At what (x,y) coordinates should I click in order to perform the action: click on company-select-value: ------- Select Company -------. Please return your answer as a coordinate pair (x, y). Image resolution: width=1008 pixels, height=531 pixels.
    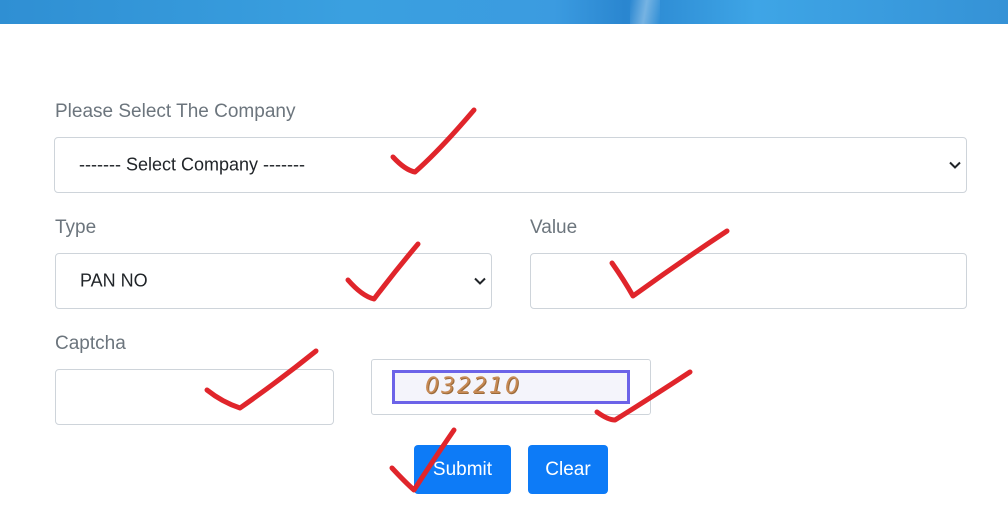
    Looking at the image, I should click on (192, 164).